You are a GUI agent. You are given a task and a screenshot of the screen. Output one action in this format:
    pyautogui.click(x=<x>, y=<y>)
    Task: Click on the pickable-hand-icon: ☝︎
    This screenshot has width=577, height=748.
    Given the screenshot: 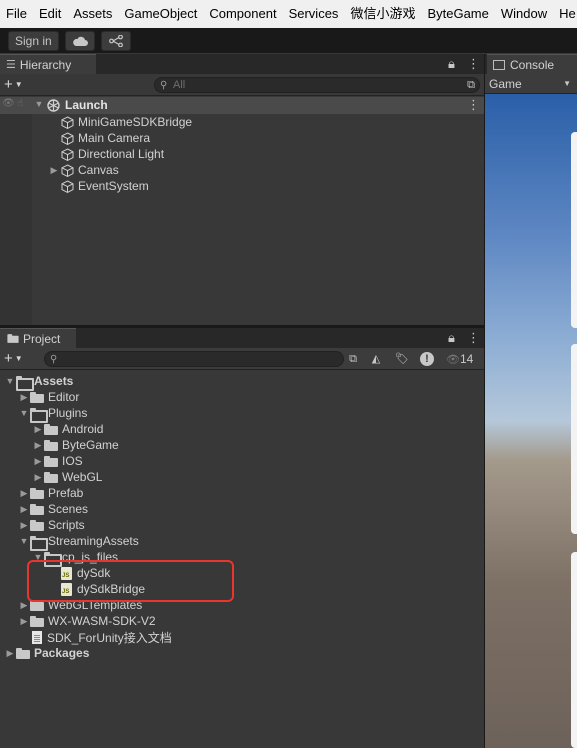 What is the action you would take?
    pyautogui.click(x=20, y=103)
    